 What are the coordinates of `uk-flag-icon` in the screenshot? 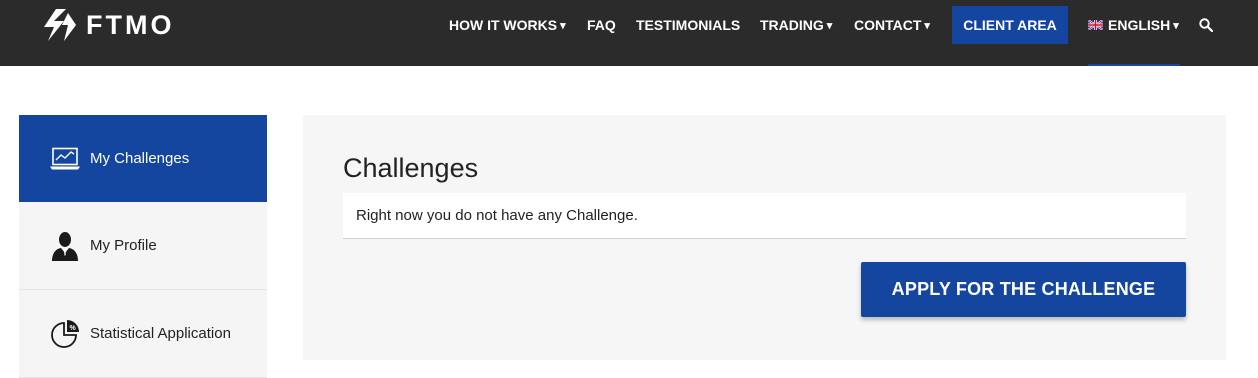 It's located at (1095, 25).